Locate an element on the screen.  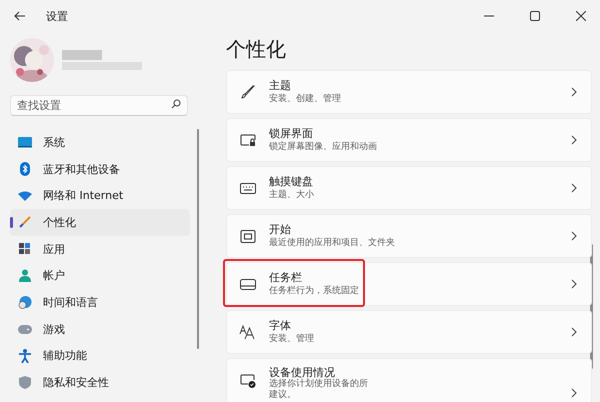
card-description: 建议。 is located at coordinates (283, 395).